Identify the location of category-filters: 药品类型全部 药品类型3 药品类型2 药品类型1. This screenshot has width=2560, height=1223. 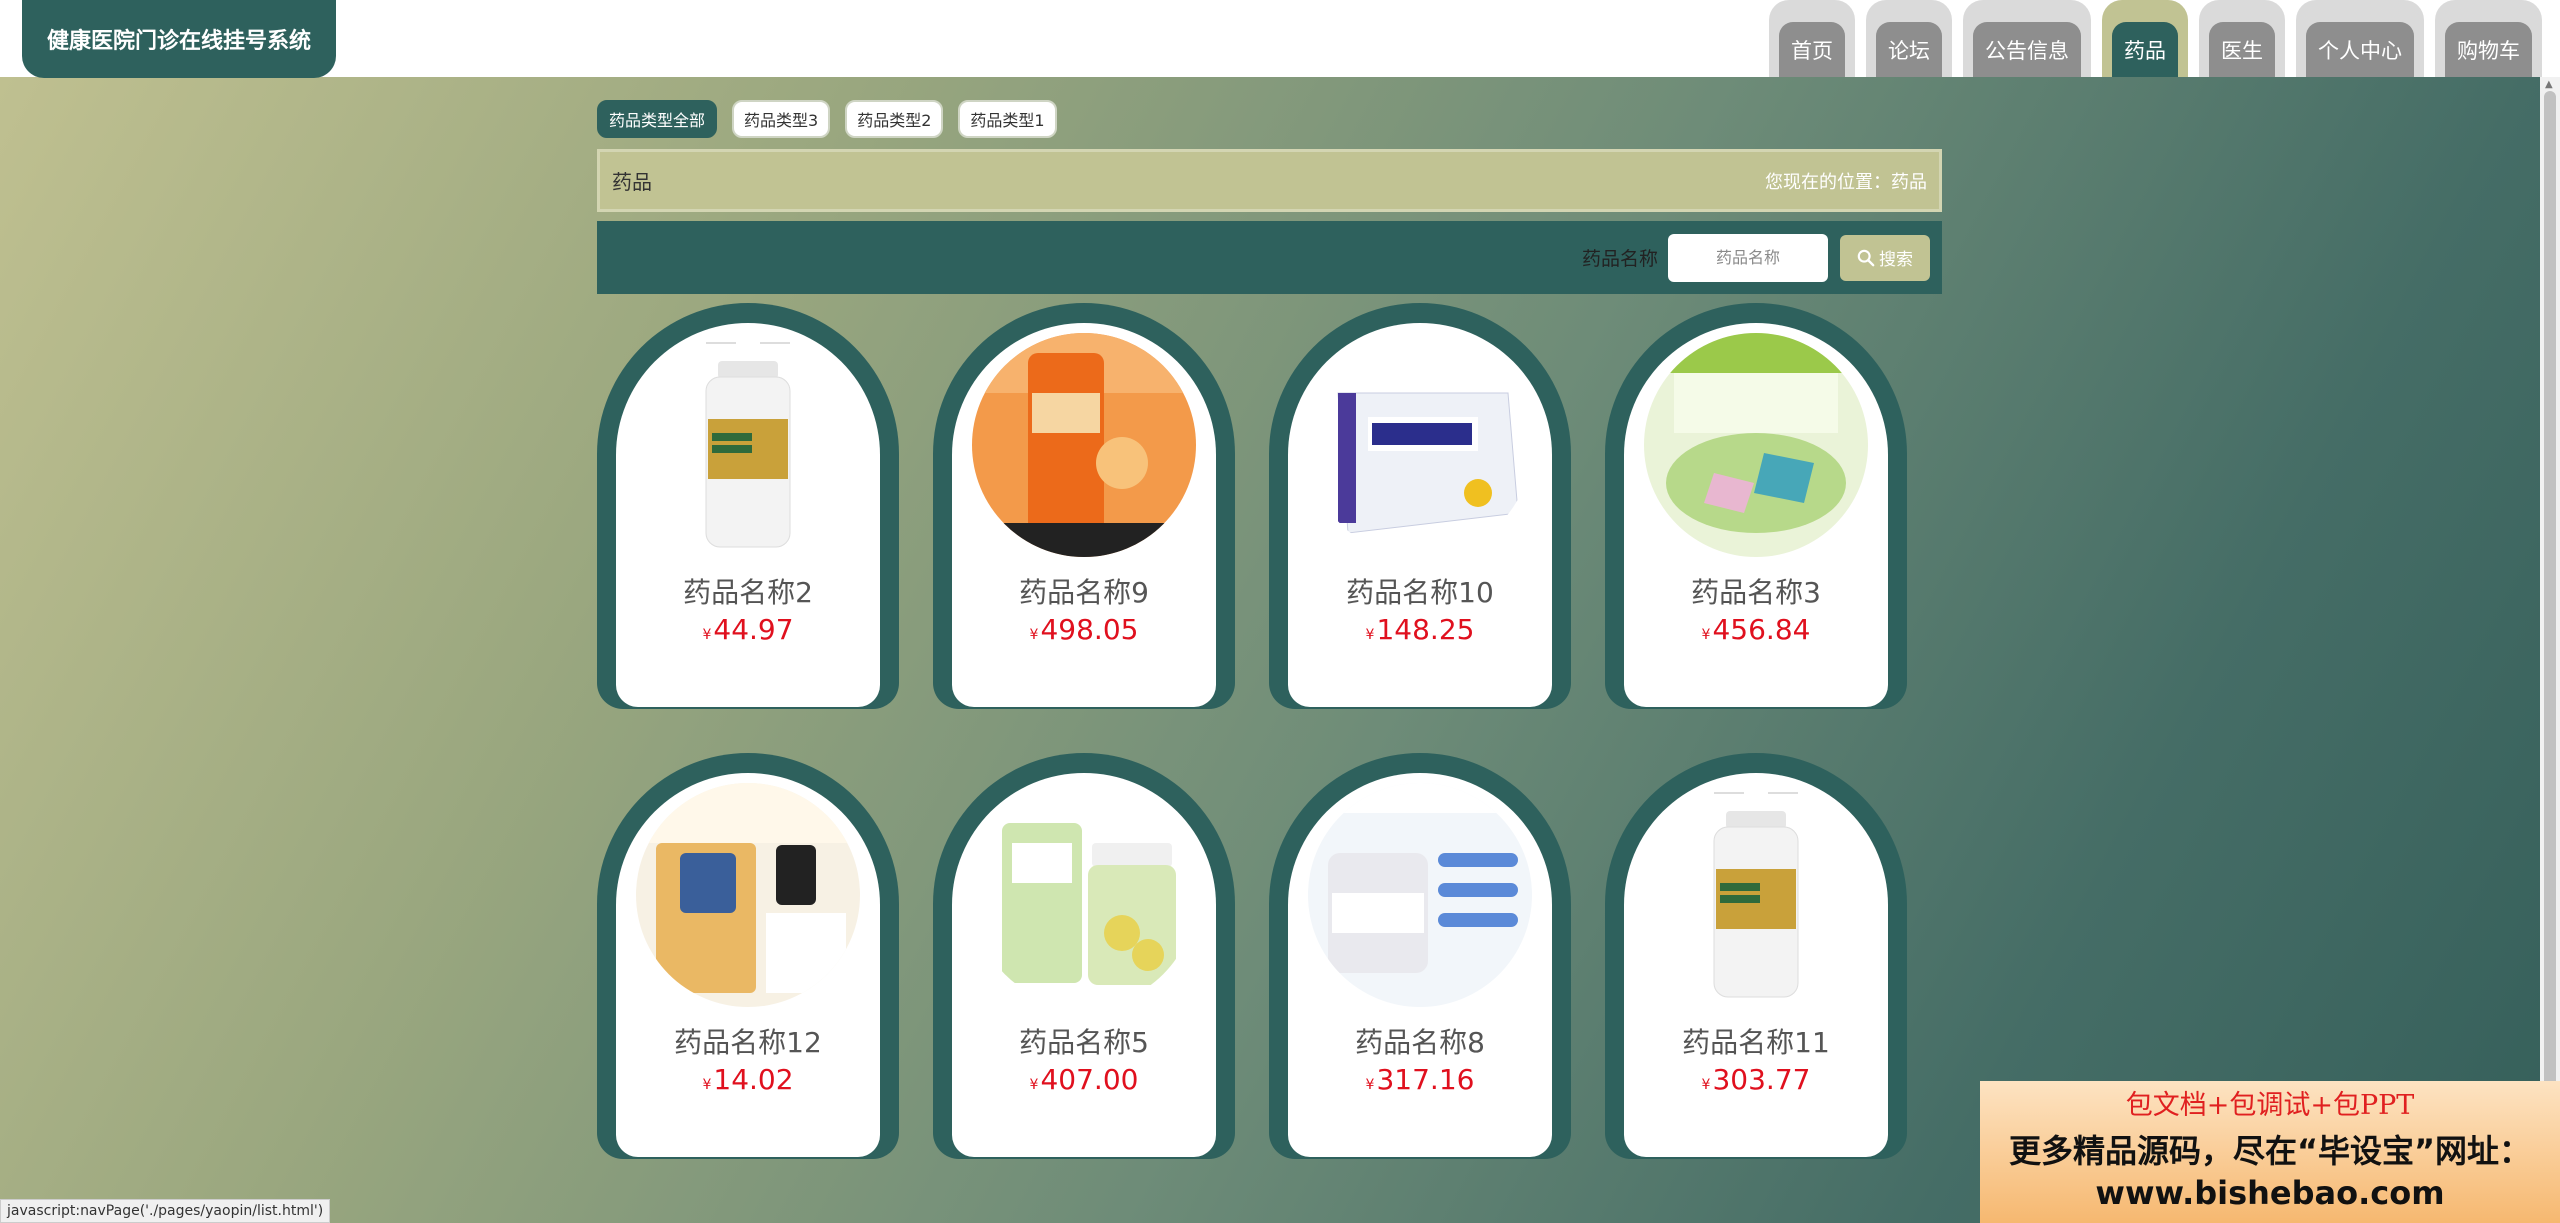
(827, 119).